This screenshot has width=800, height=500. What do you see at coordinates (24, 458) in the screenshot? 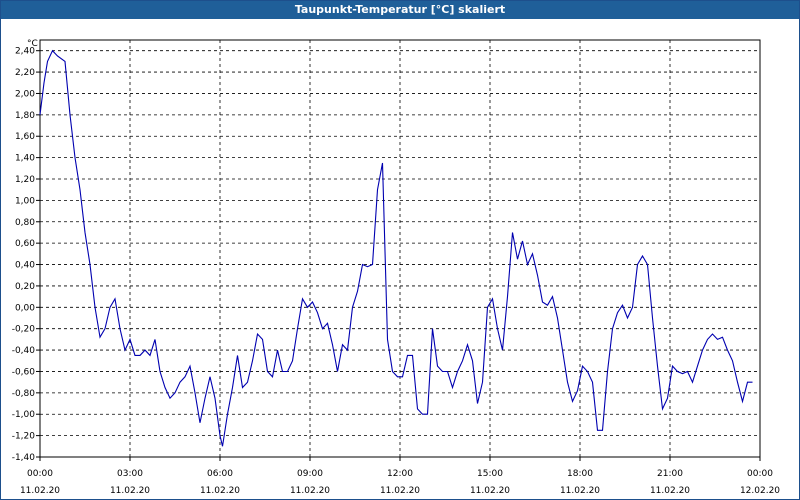
I see `y-tick-label: -1,40` at bounding box center [24, 458].